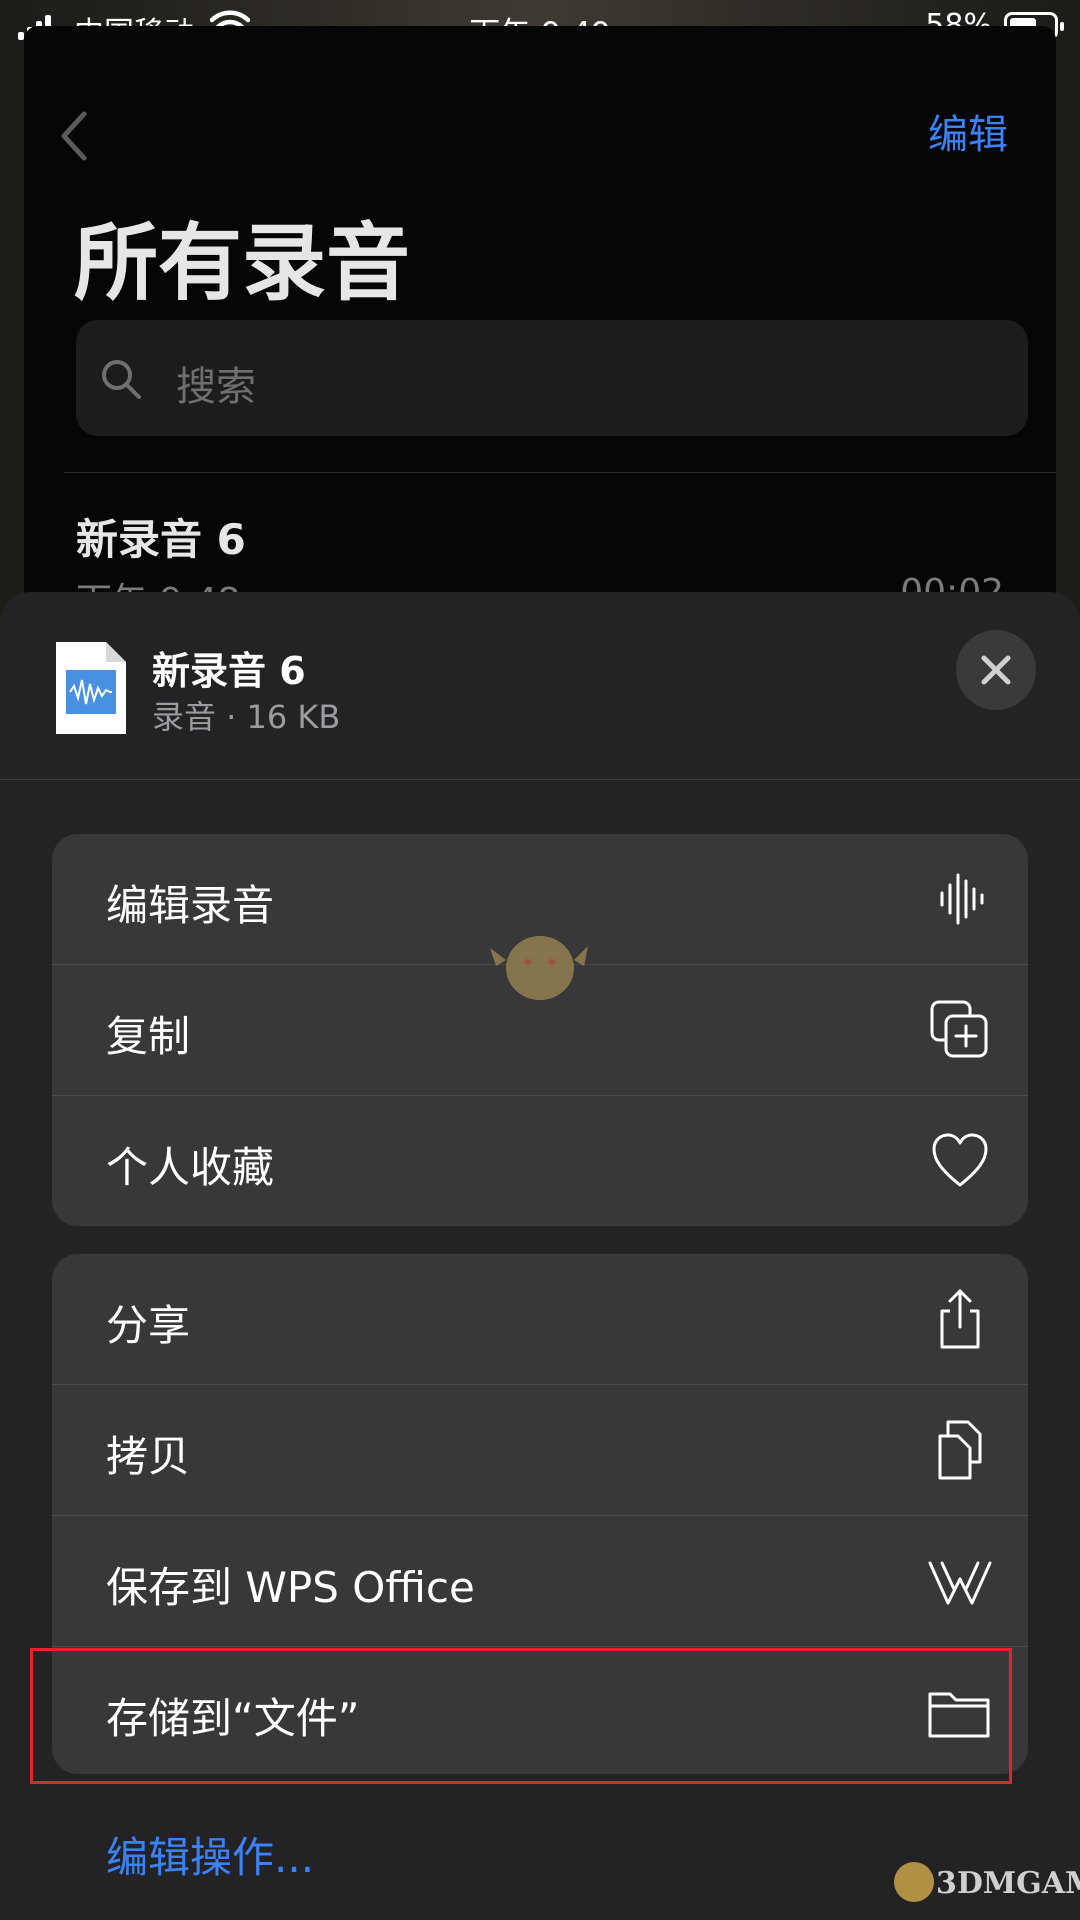  Describe the element at coordinates (540, 1319) in the screenshot. I see `action-share: 分享` at that location.